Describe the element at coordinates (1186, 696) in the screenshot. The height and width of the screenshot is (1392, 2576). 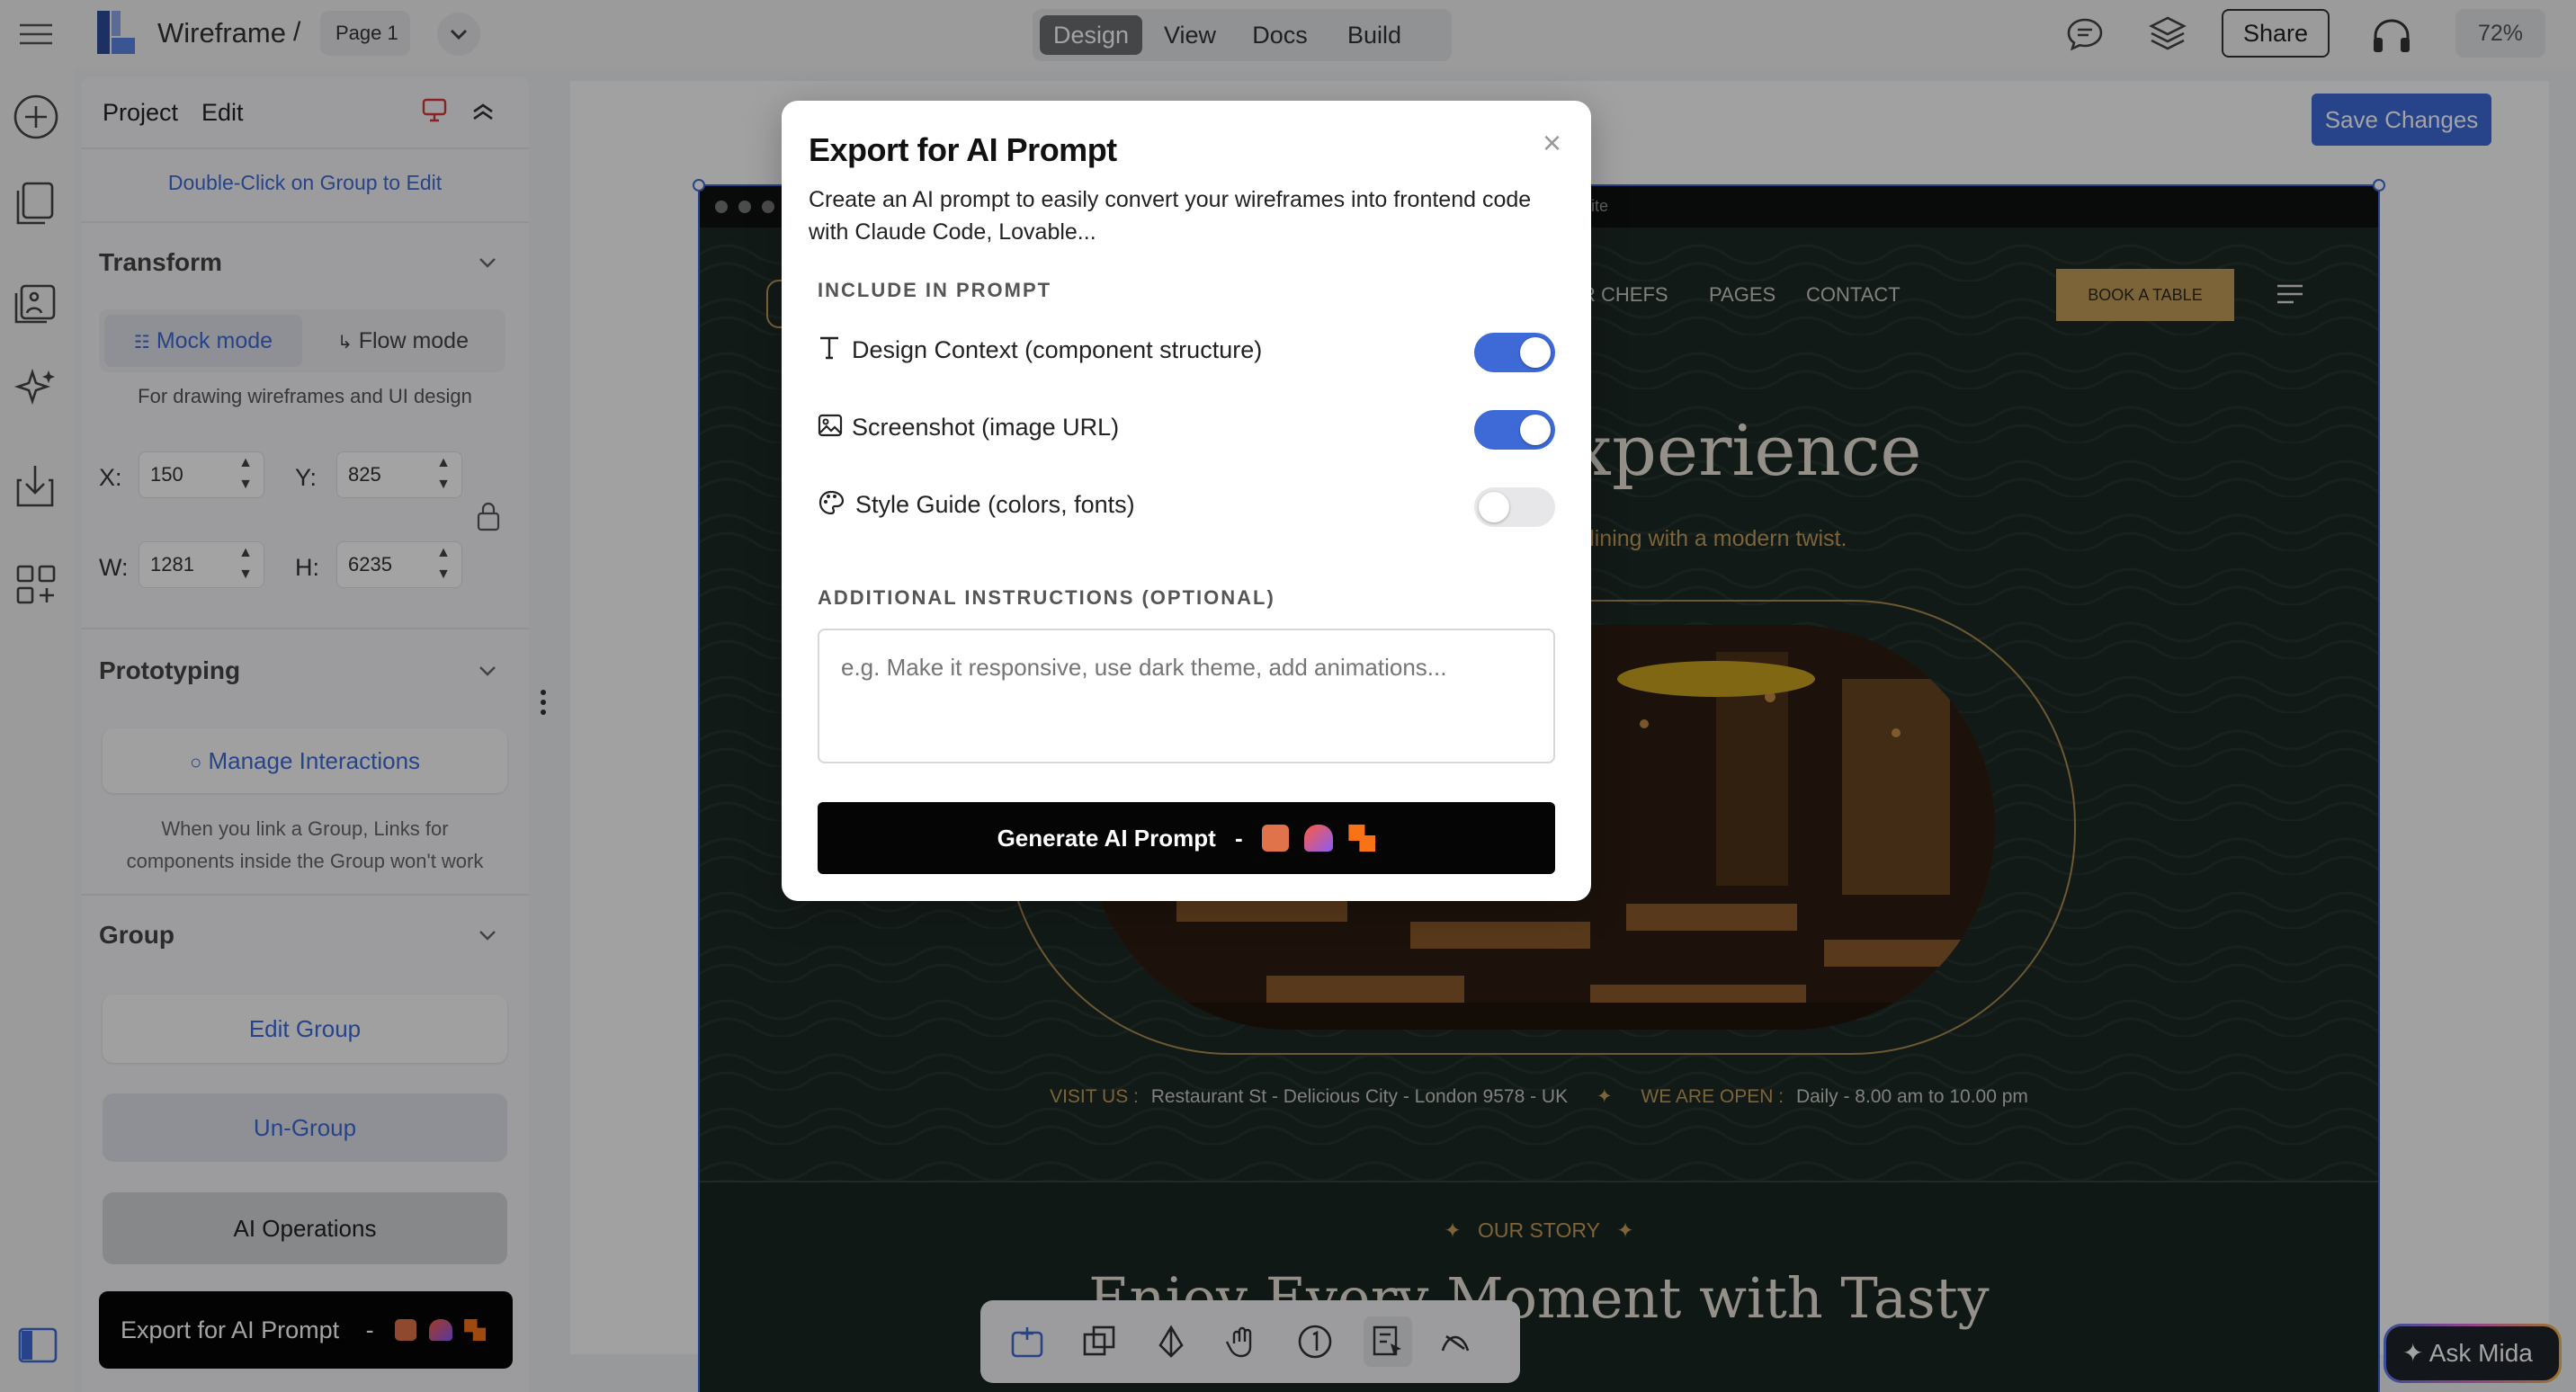
I see `instructions-textarea` at that location.